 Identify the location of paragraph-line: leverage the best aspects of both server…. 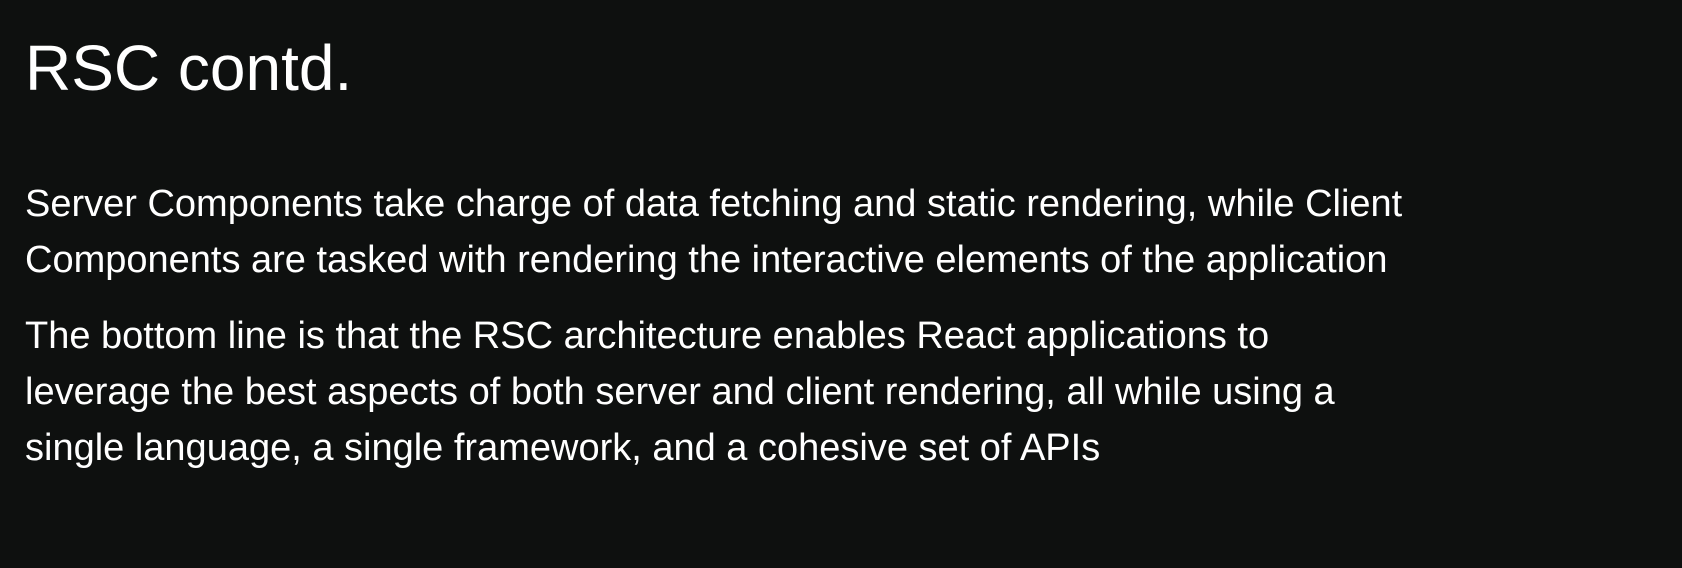
(680, 392).